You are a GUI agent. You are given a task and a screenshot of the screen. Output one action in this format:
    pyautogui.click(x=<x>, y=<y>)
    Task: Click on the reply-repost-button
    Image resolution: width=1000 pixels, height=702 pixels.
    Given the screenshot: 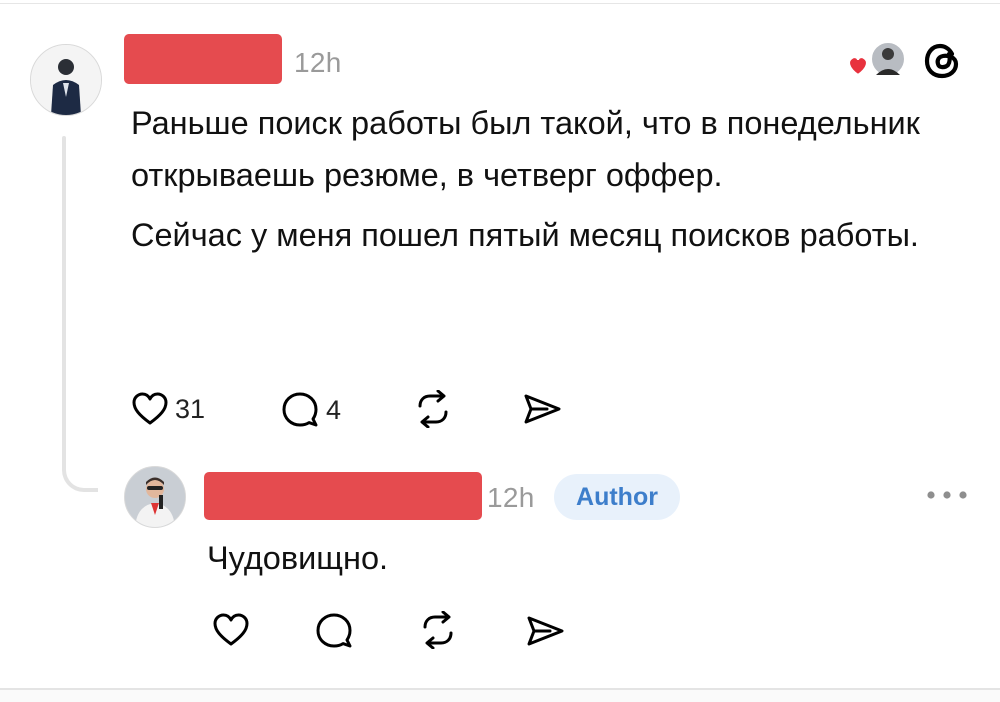 What is the action you would take?
    pyautogui.click(x=438, y=630)
    